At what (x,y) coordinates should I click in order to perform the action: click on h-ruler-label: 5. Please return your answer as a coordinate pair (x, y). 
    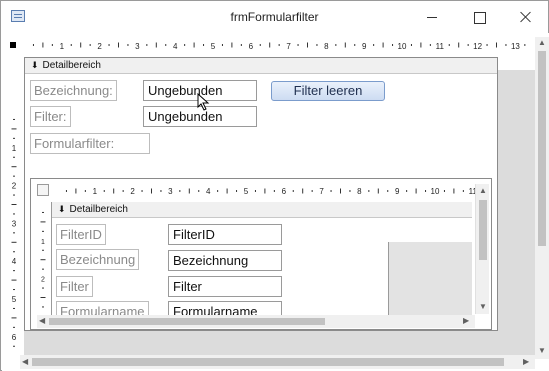
    Looking at the image, I should click on (213, 46).